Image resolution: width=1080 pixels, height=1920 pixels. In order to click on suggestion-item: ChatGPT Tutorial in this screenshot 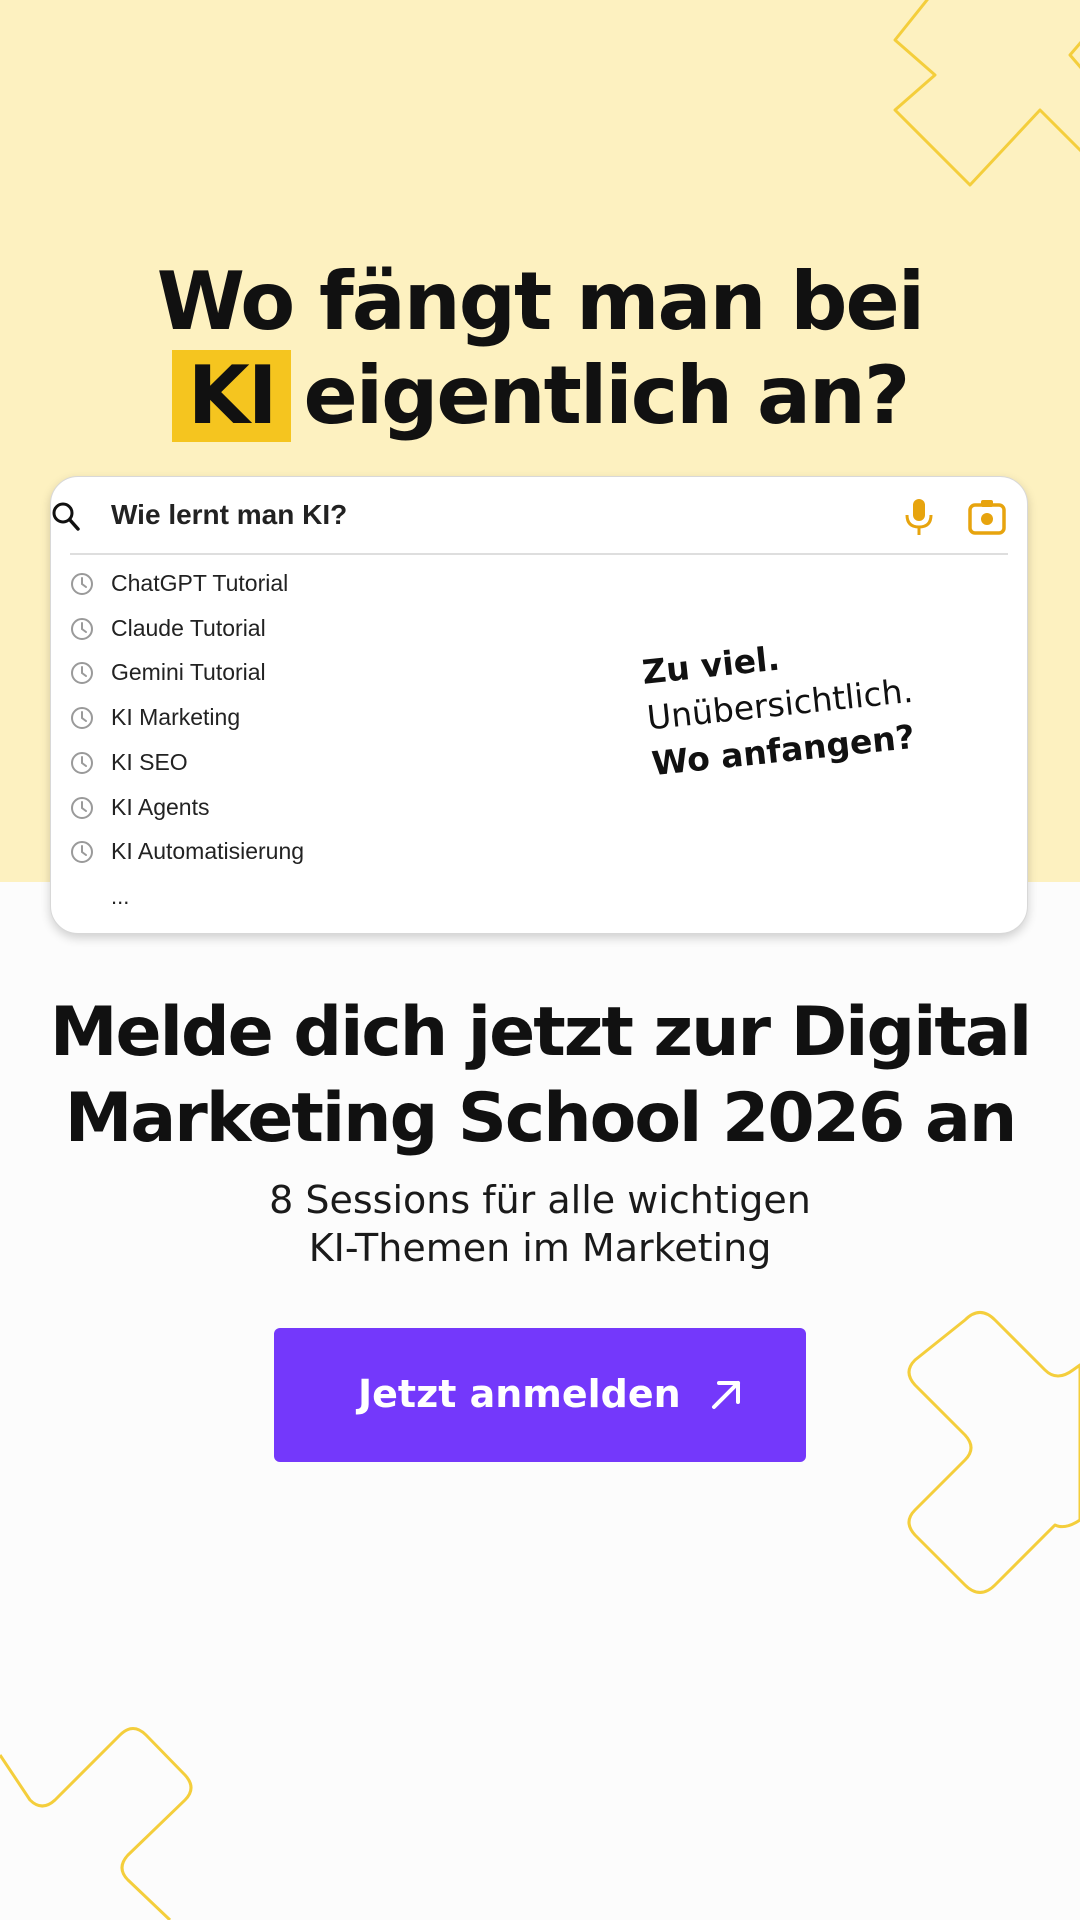, I will do `click(290, 584)`.